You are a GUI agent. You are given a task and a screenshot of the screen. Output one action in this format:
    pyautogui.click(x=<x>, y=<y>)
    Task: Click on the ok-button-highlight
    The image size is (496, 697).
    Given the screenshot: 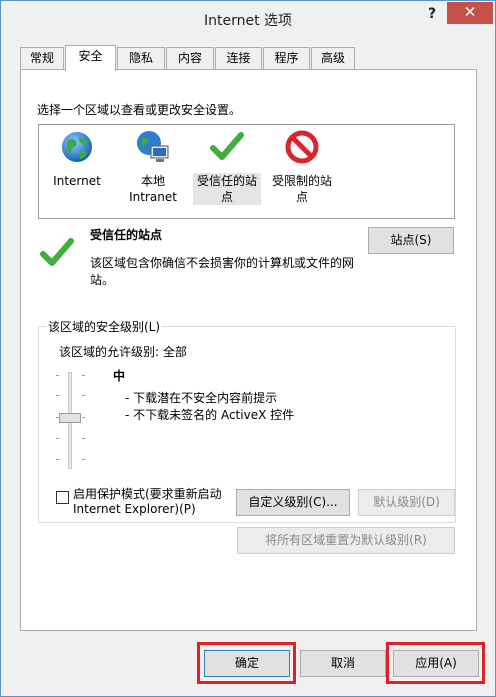 What is the action you would take?
    pyautogui.click(x=246, y=663)
    